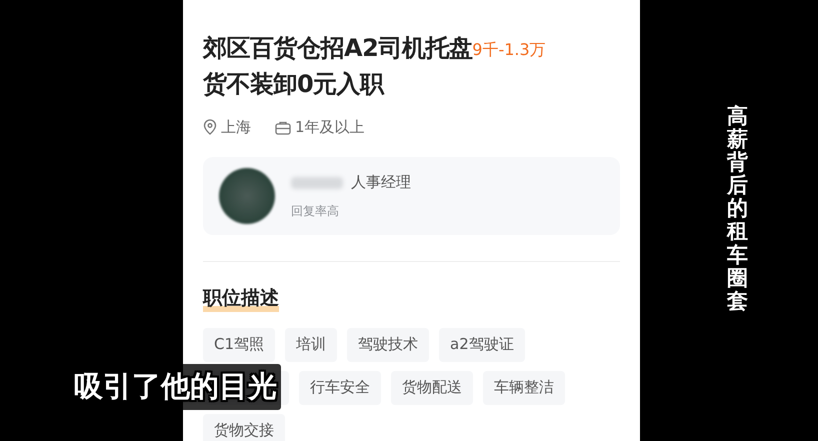 This screenshot has height=441, width=818. I want to click on reply-rate-text: 回复率高, so click(315, 211).